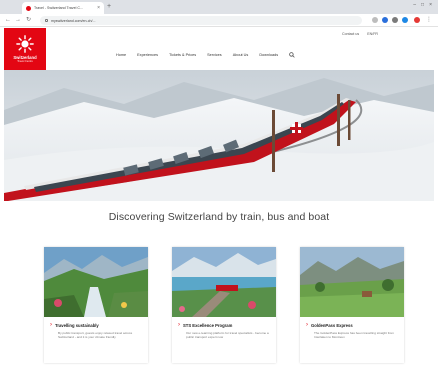 The height and width of the screenshot is (374, 438). What do you see at coordinates (292, 55) in the screenshot?
I see `search-icon` at bounding box center [292, 55].